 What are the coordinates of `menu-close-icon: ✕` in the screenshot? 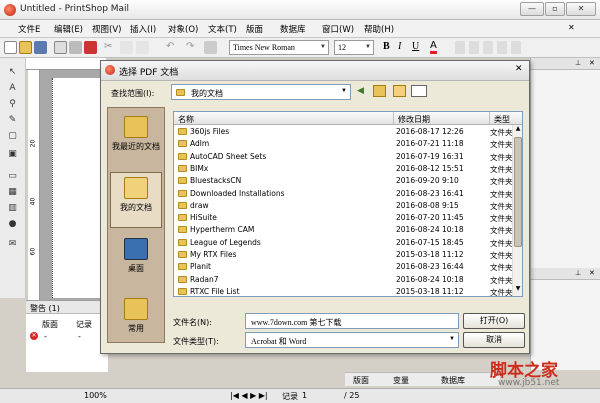 It's located at (571, 27).